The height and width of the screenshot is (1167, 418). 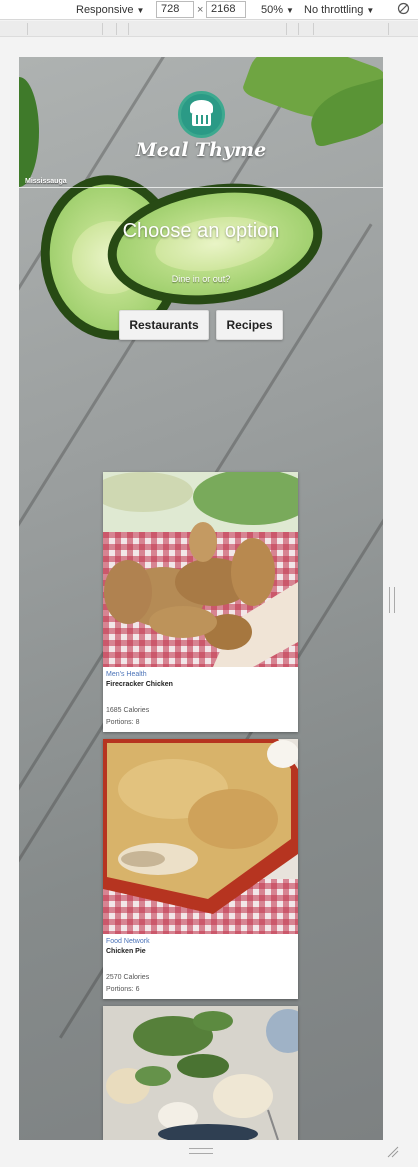 I want to click on restaurants-button: Restaurants, so click(x=164, y=325).